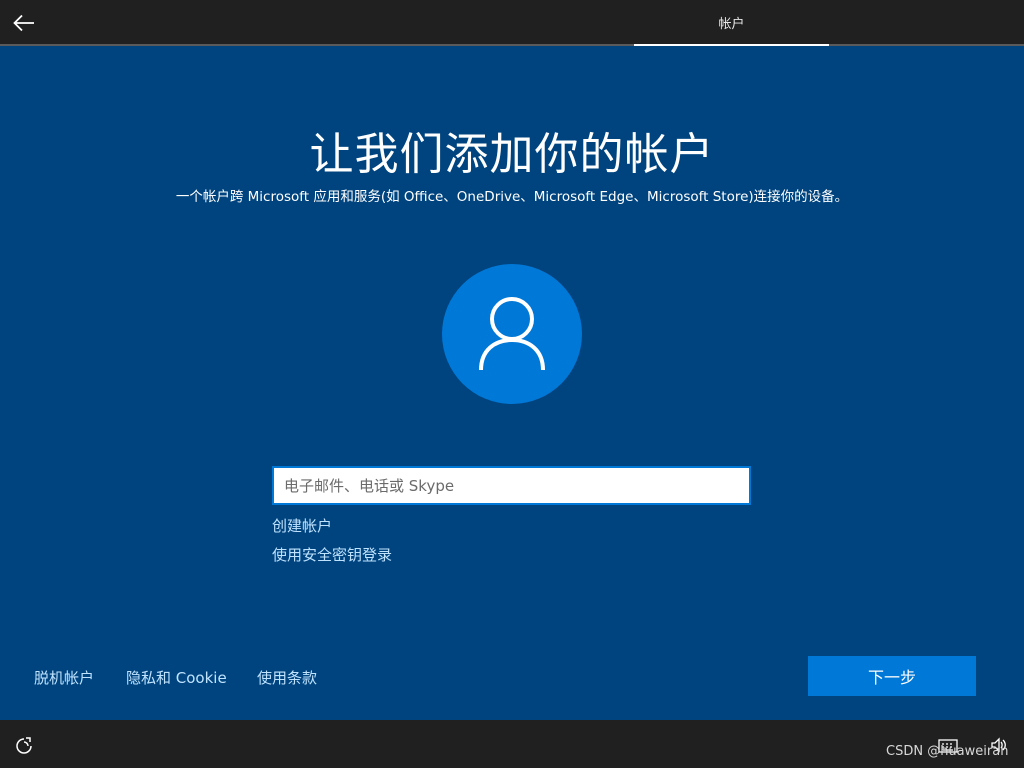 The width and height of the screenshot is (1024, 768). I want to click on tab-account-label: 帐户, so click(731, 24).